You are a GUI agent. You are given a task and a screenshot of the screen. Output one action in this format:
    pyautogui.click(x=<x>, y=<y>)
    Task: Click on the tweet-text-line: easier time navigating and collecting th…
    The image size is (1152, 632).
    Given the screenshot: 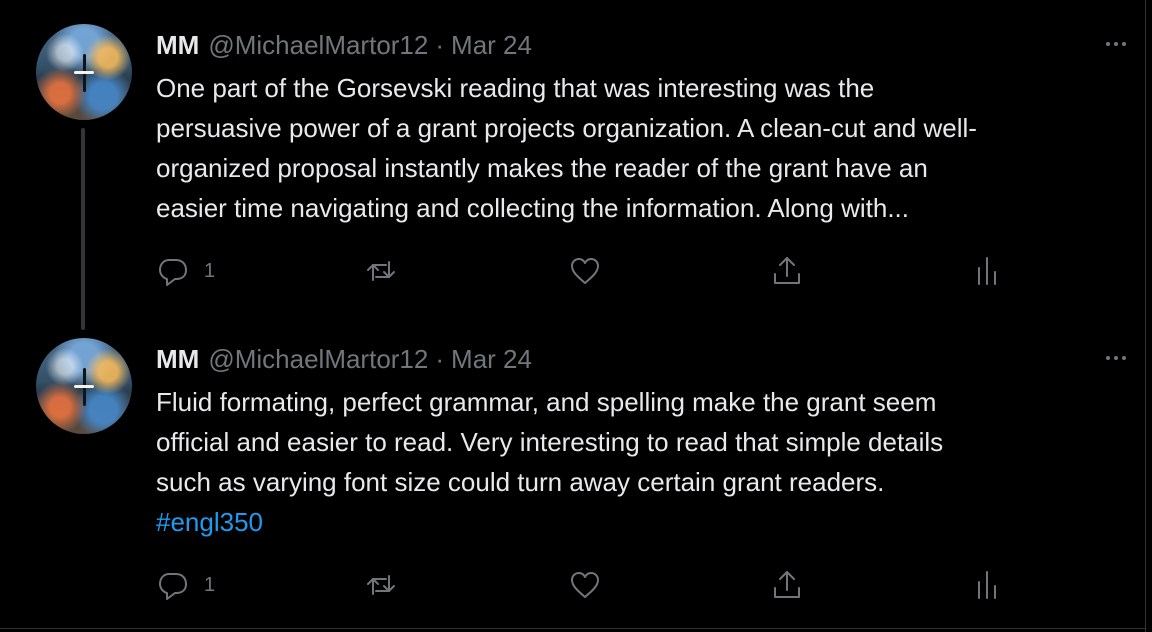 What is the action you would take?
    pyautogui.click(x=532, y=208)
    